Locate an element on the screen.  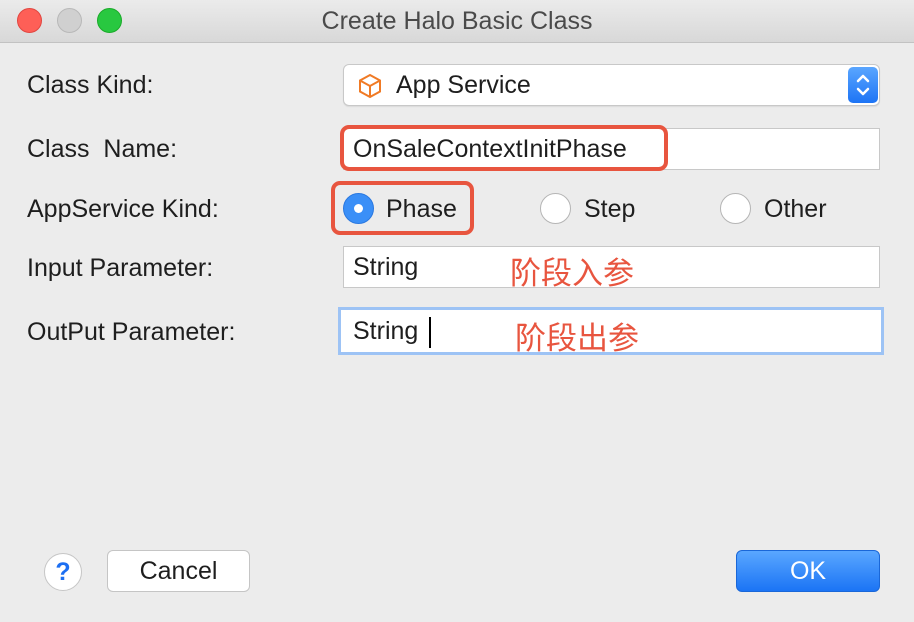
radio-step is located at coordinates (555, 208).